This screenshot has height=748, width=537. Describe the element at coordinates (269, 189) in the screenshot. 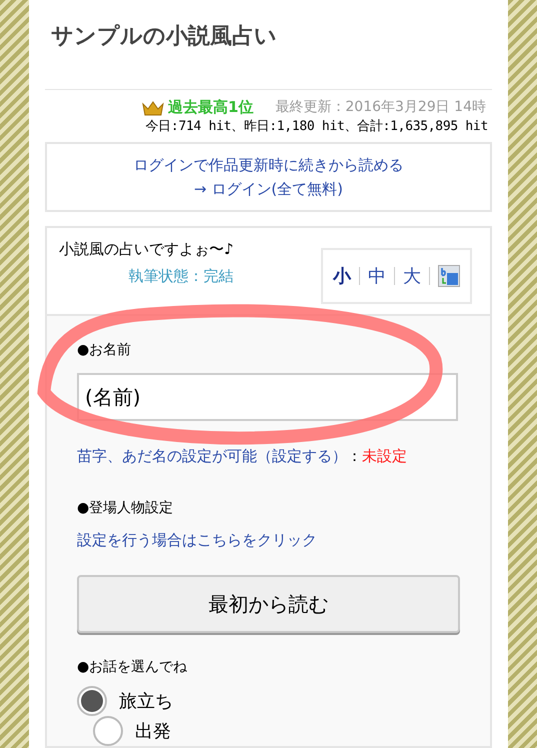

I see `login-link: → ログイン(全て無料)` at that location.